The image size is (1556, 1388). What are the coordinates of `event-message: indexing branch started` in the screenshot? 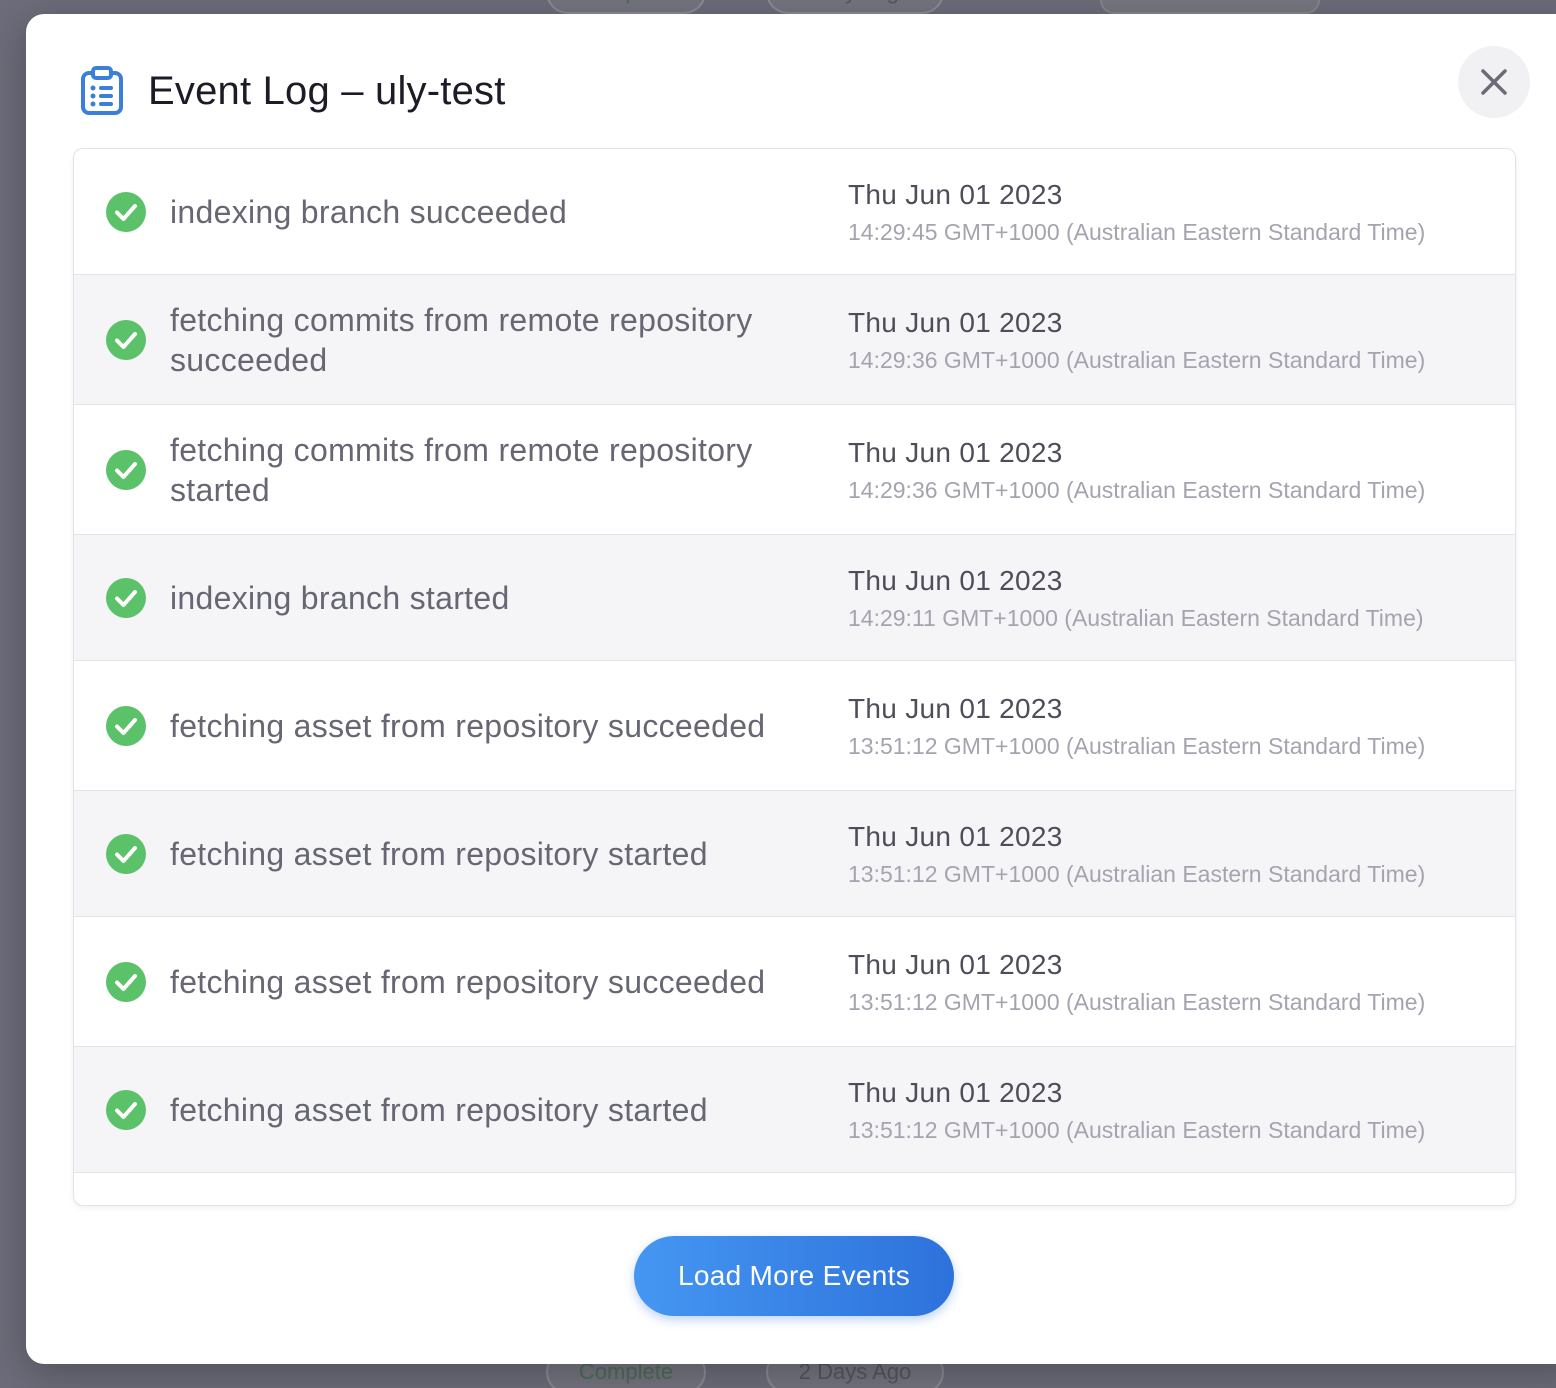 It's located at (340, 597).